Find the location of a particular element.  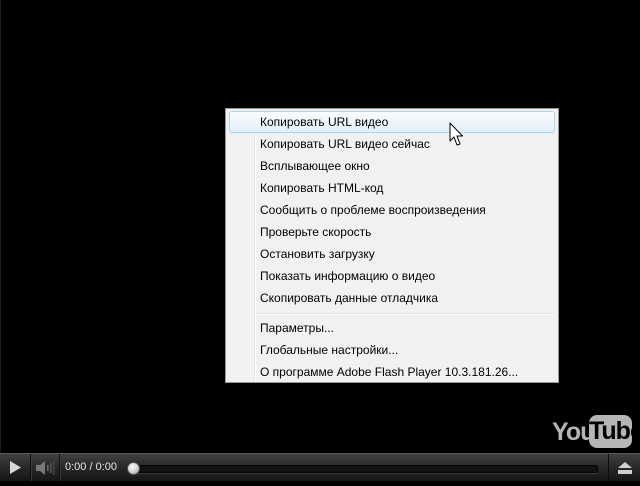

menu-item-copy-video-url: Копировать URL видео is located at coordinates (392, 122).